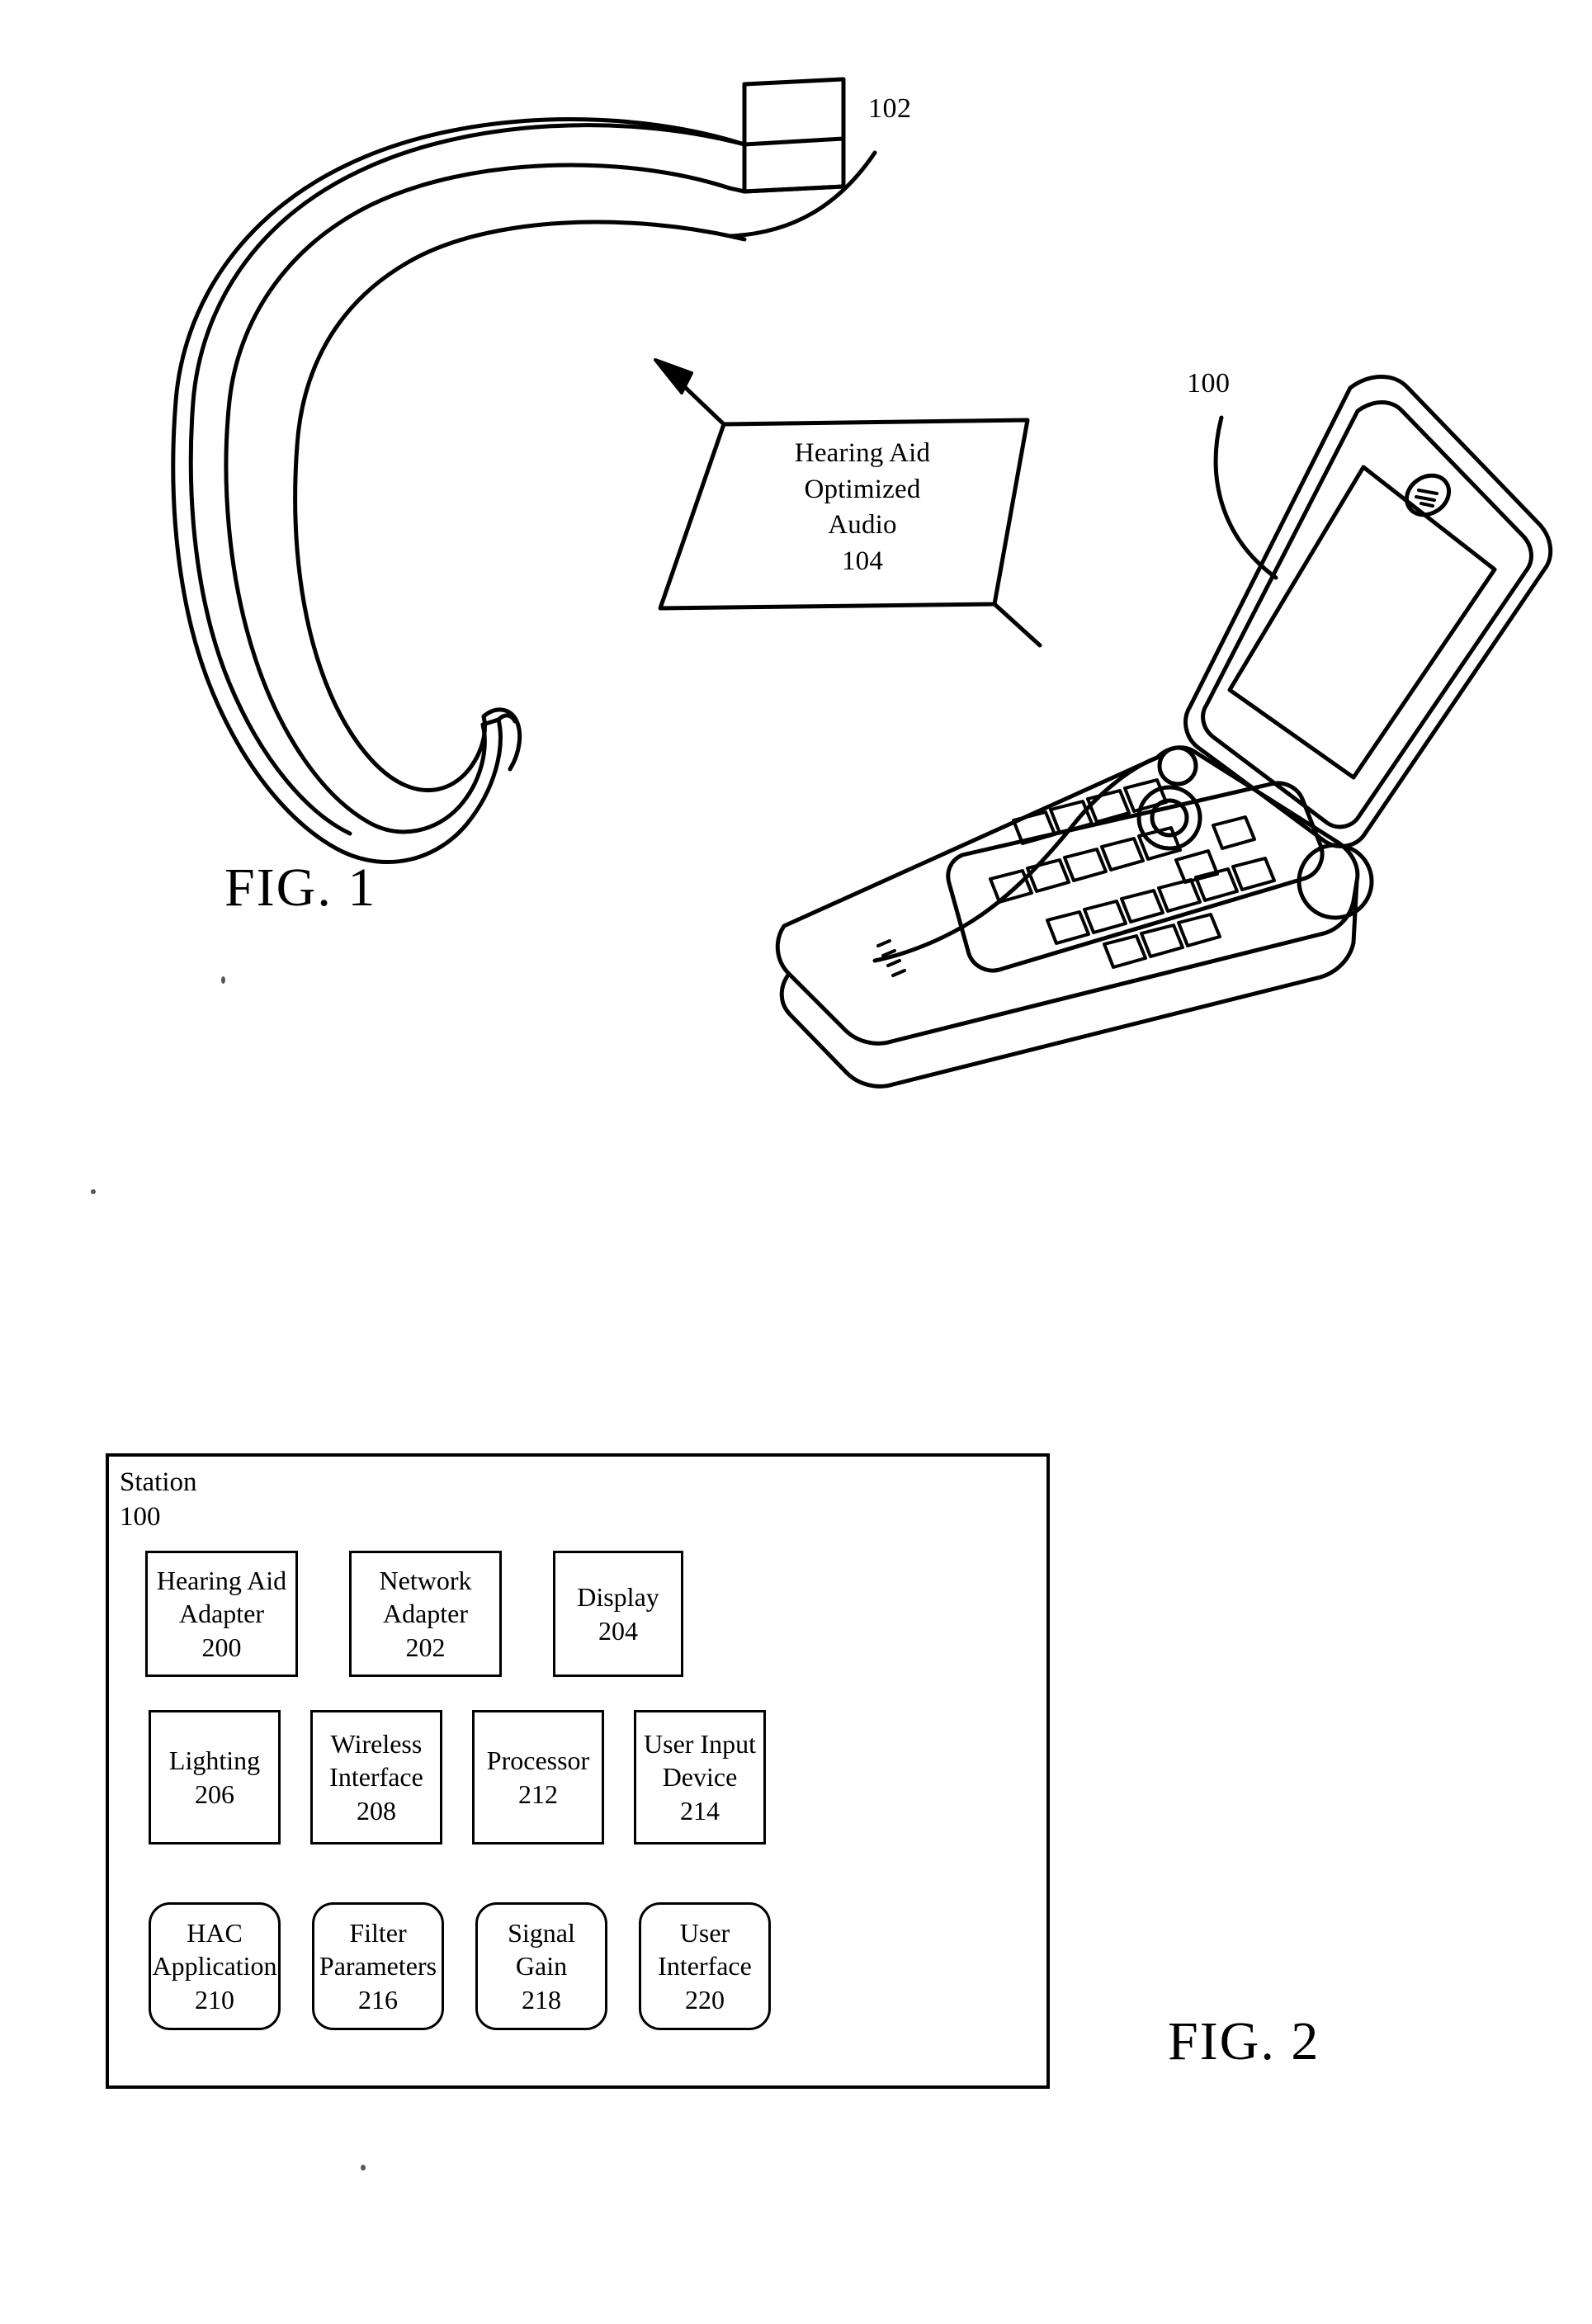 This screenshot has height=2324, width=1592. What do you see at coordinates (794, 135) in the screenshot?
I see `hearing-aid-body-block` at bounding box center [794, 135].